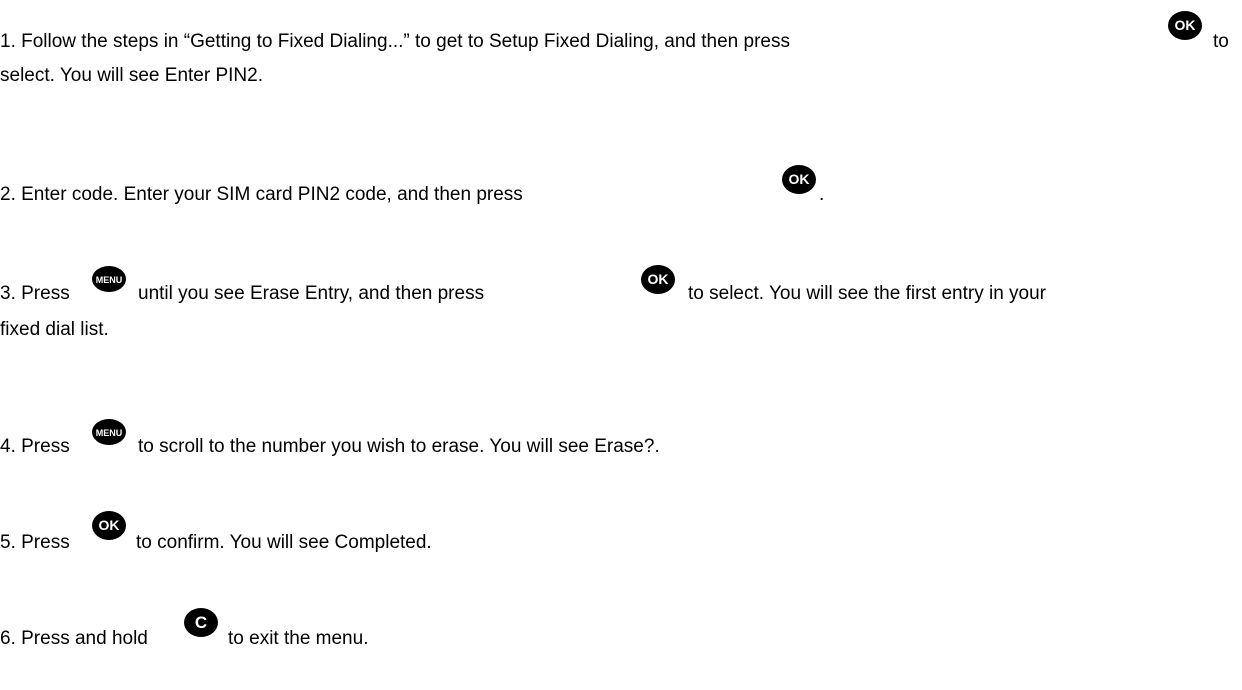 The width and height of the screenshot is (1242, 690). I want to click on step-6-start: 6. Press and hold, so click(74, 638).